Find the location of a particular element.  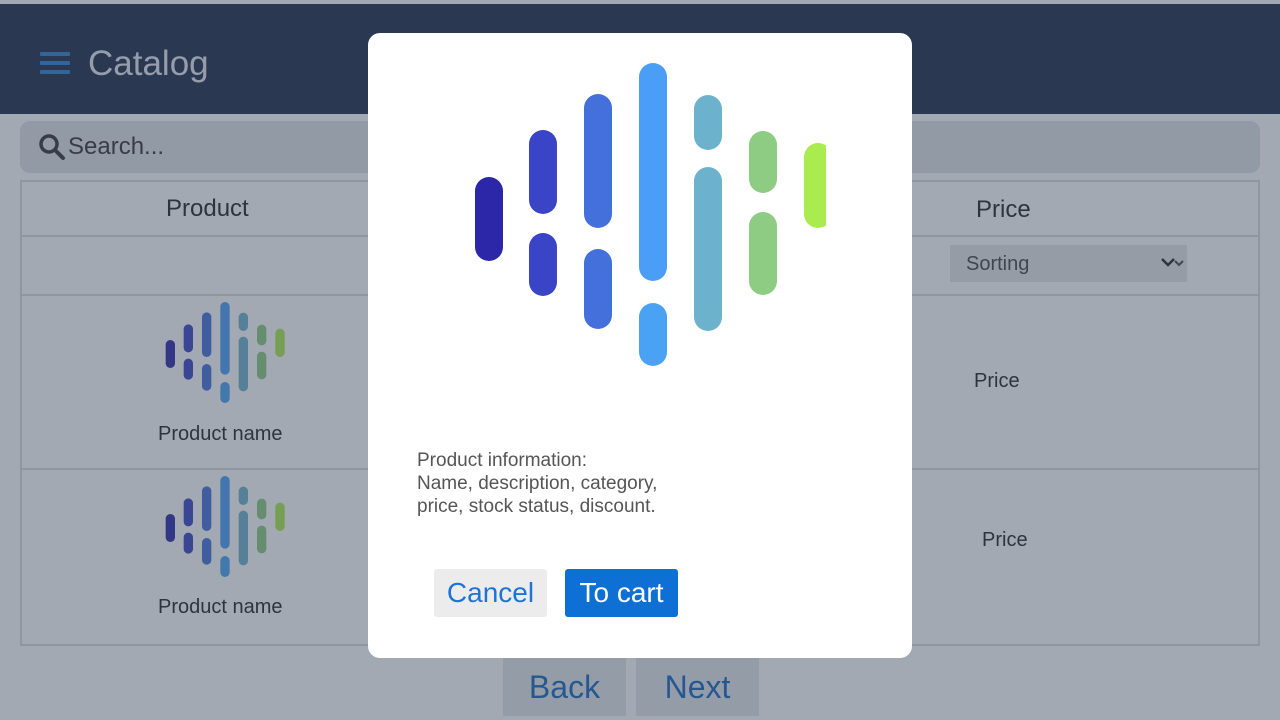

product-image-large is located at coordinates (650, 214).